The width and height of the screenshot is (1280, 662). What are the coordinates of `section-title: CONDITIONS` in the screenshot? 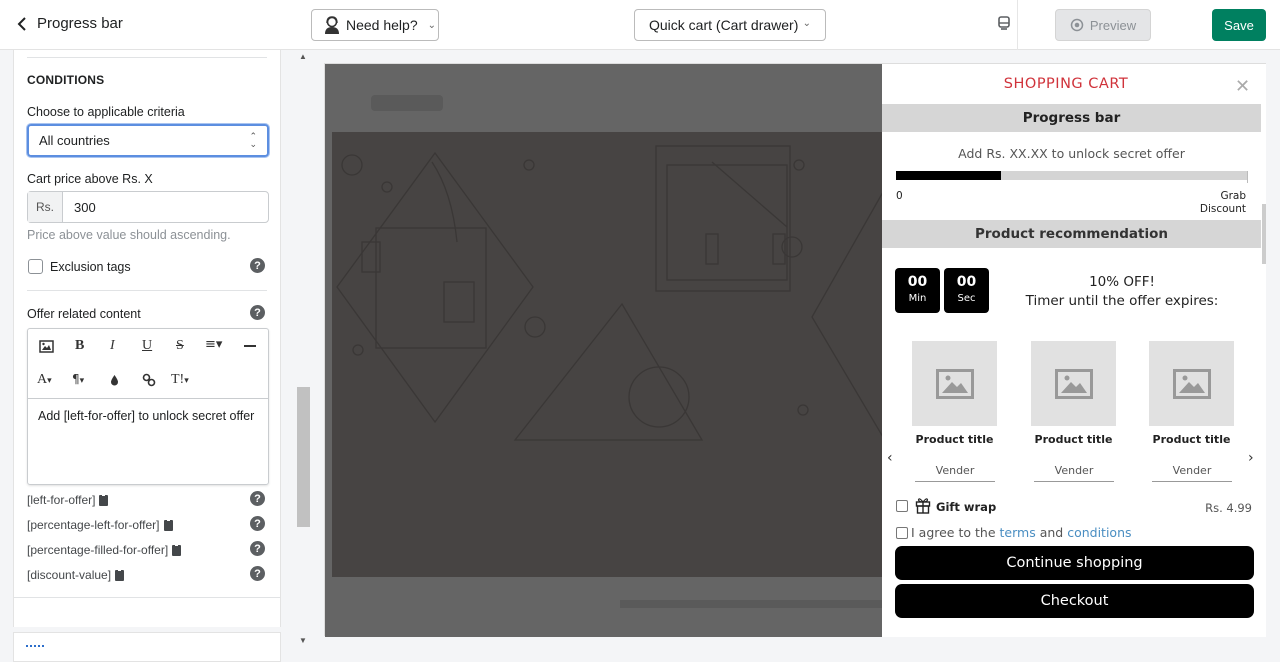 It's located at (66, 80).